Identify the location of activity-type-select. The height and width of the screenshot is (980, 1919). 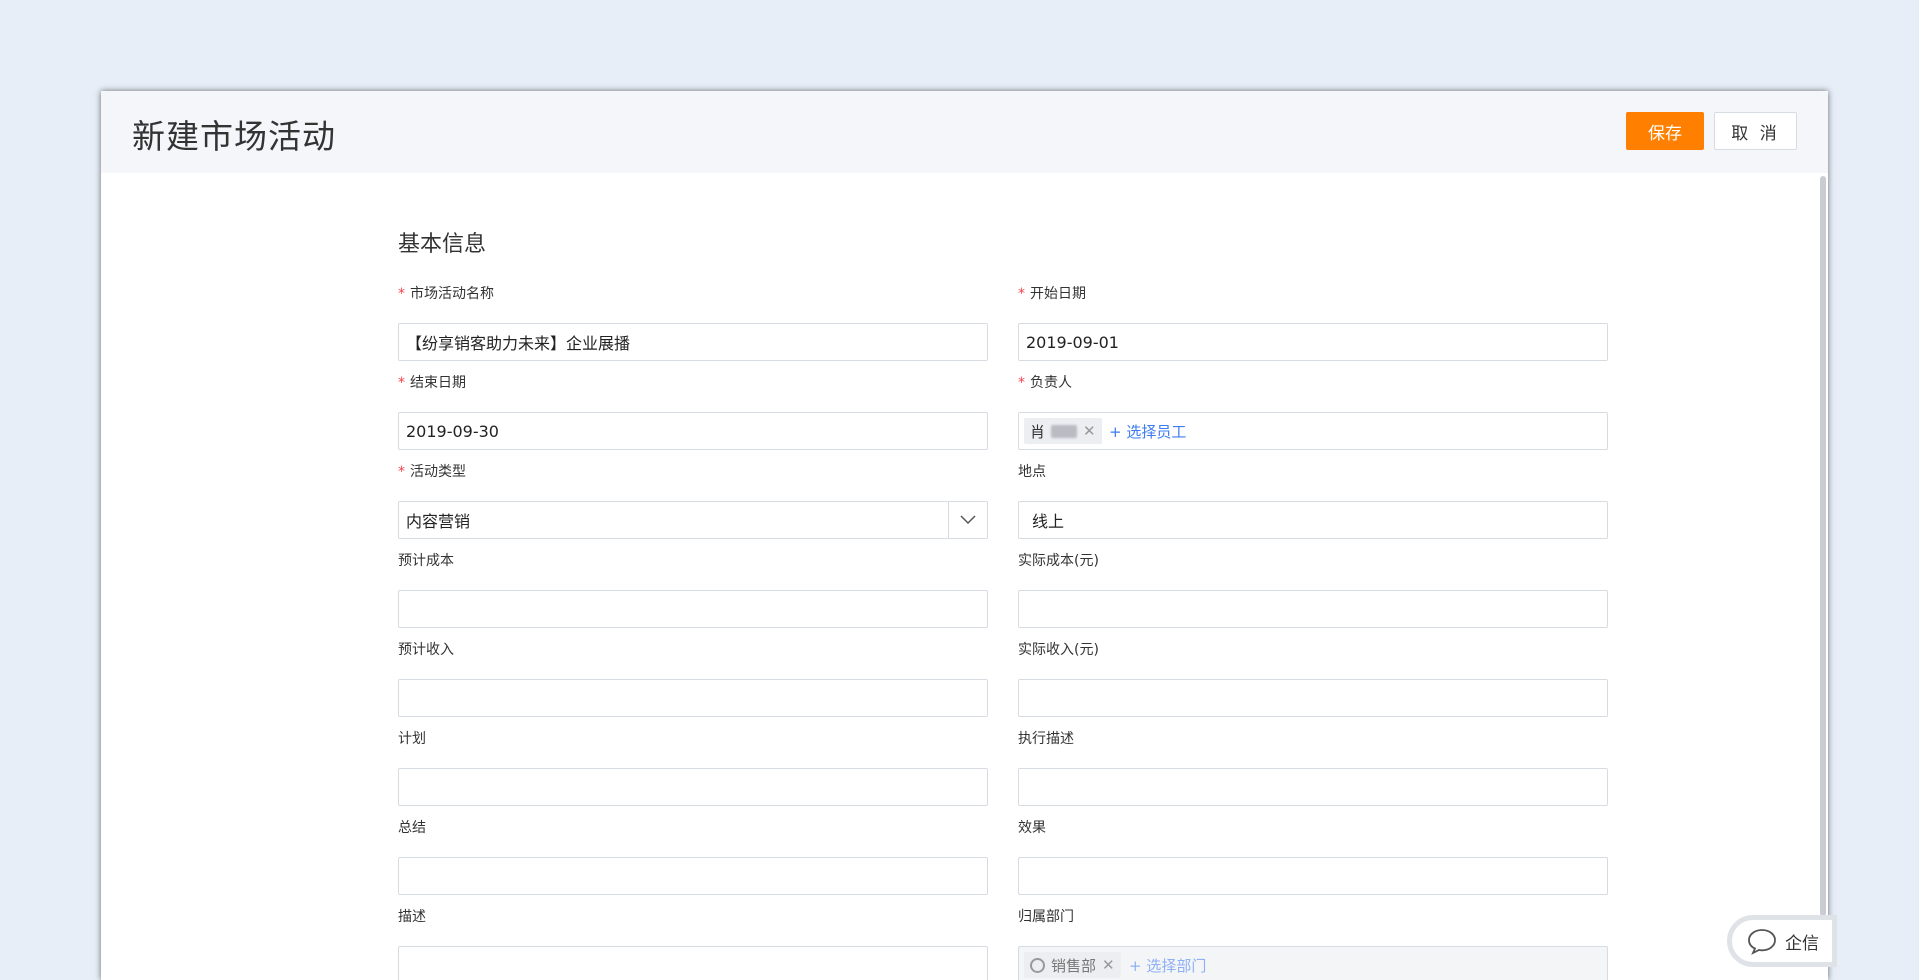
(693, 520).